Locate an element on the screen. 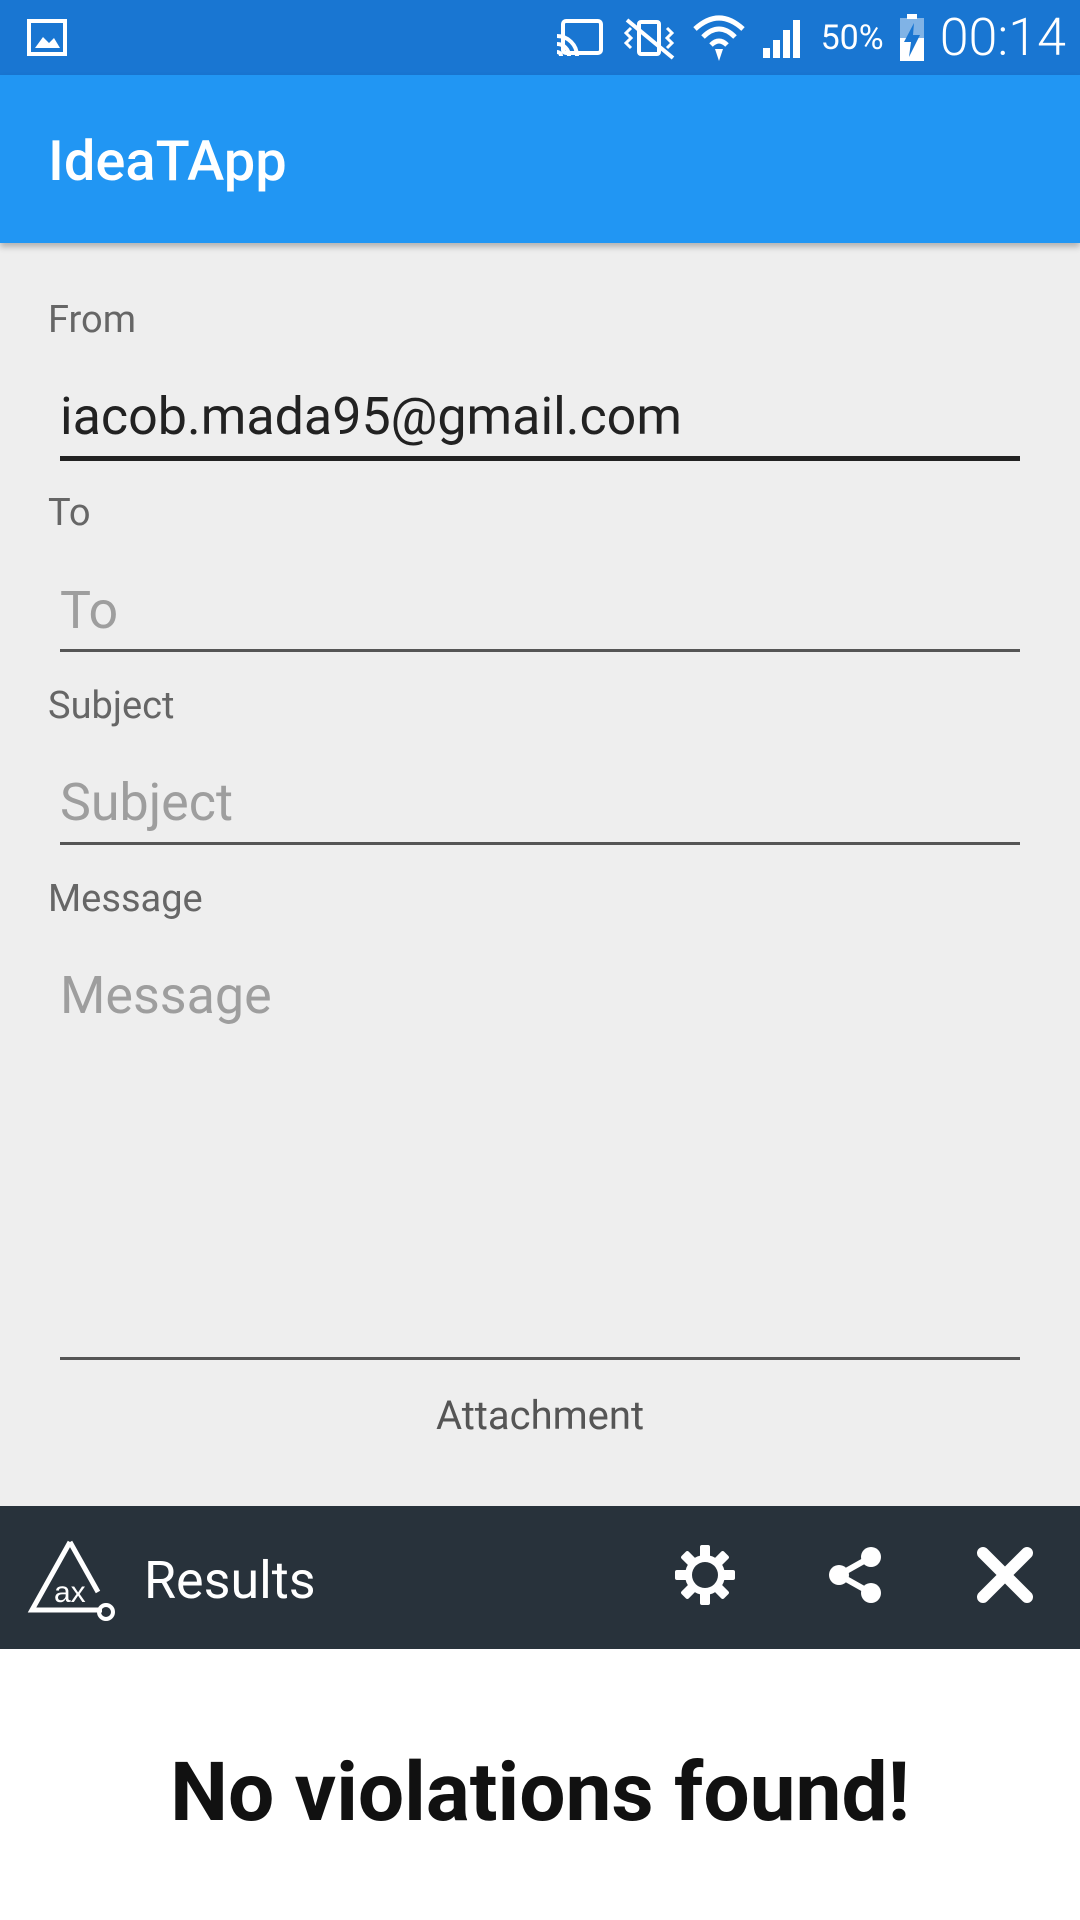 The width and height of the screenshot is (1080, 1920). to-label: To is located at coordinates (69, 513).